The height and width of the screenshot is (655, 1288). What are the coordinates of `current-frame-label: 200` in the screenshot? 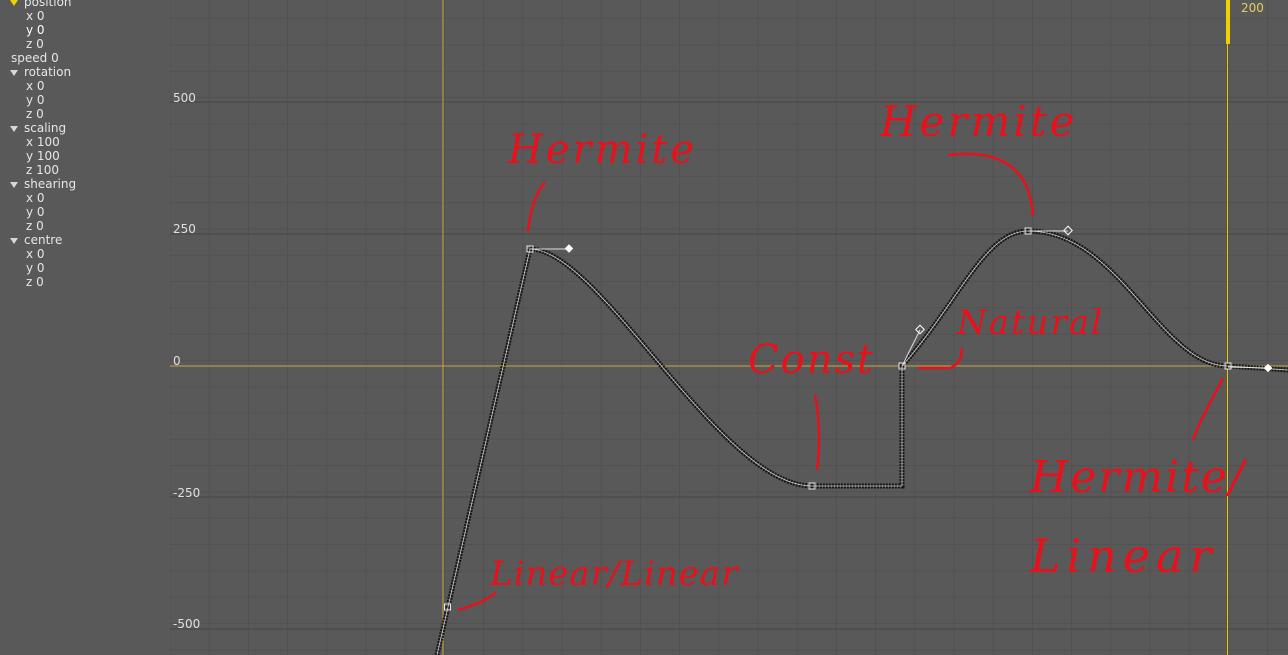 It's located at (1252, 8).